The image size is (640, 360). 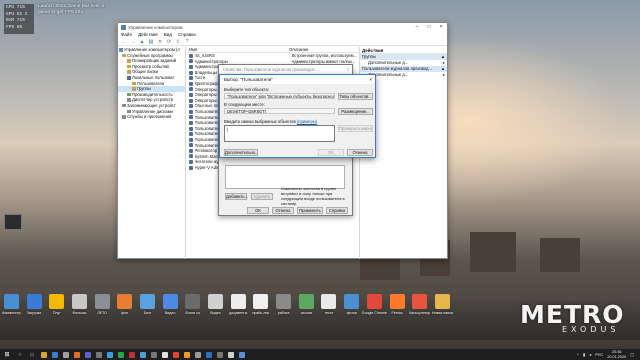 I want to click on desktop-icon: Блоги со, so click(x=193, y=307).